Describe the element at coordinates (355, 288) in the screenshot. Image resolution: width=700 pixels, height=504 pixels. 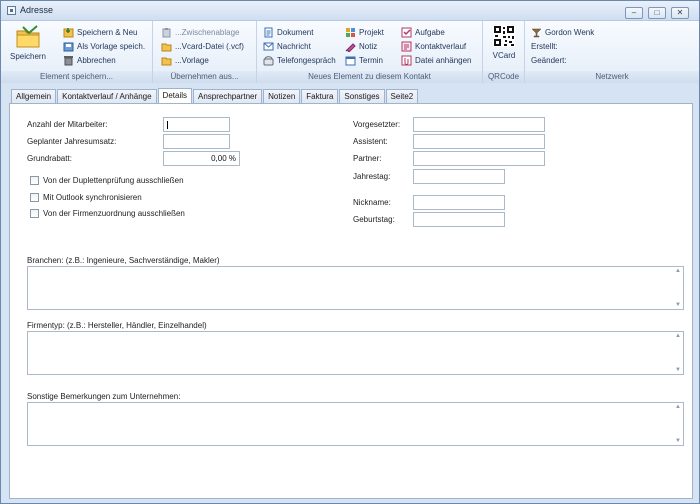
I see `industries-textarea: ▲ ▼` at that location.